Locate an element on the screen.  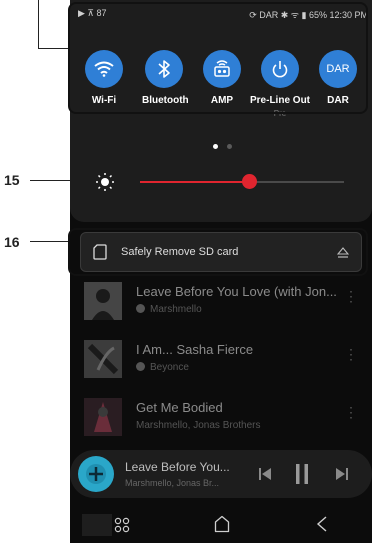
page-dot-inactive is located at coordinates (229, 146).